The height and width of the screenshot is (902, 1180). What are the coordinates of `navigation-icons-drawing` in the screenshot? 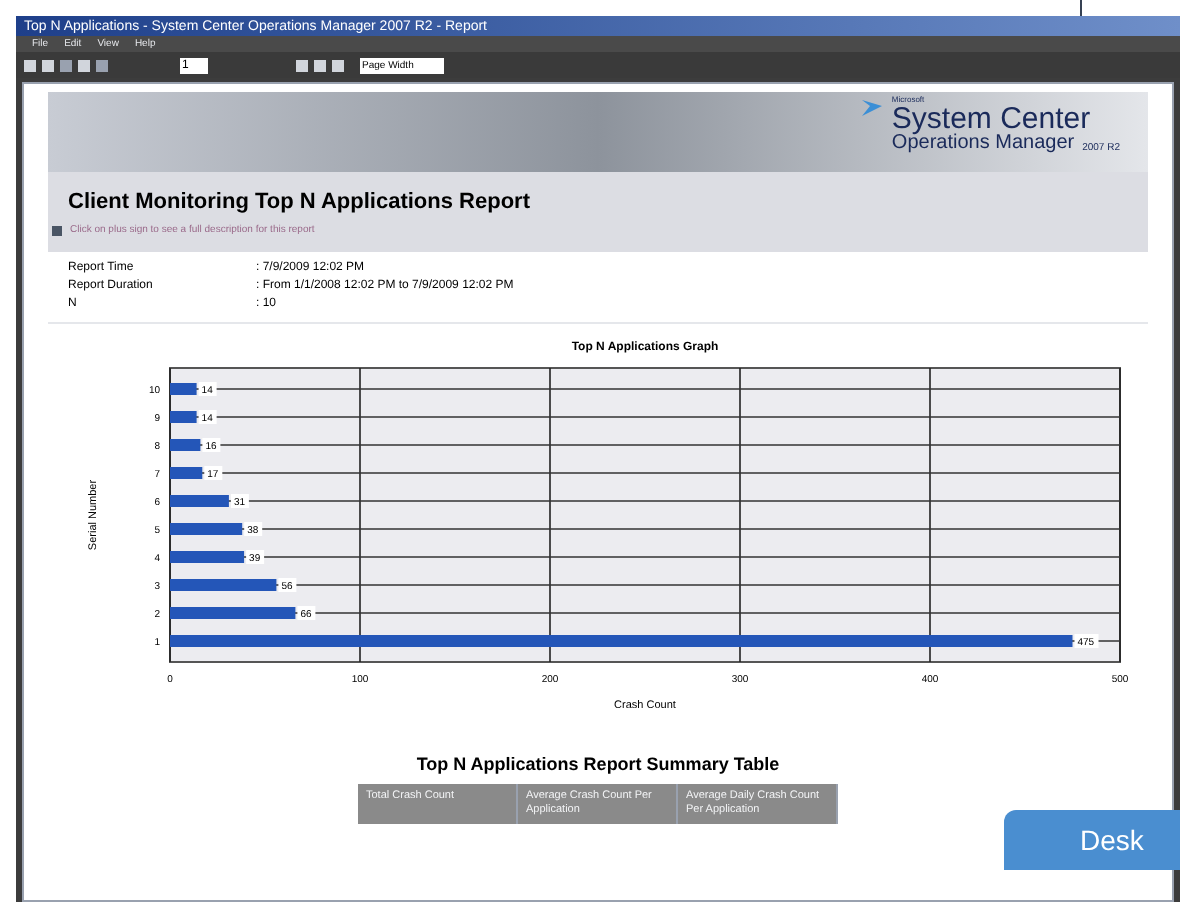 It's located at (320, 65).